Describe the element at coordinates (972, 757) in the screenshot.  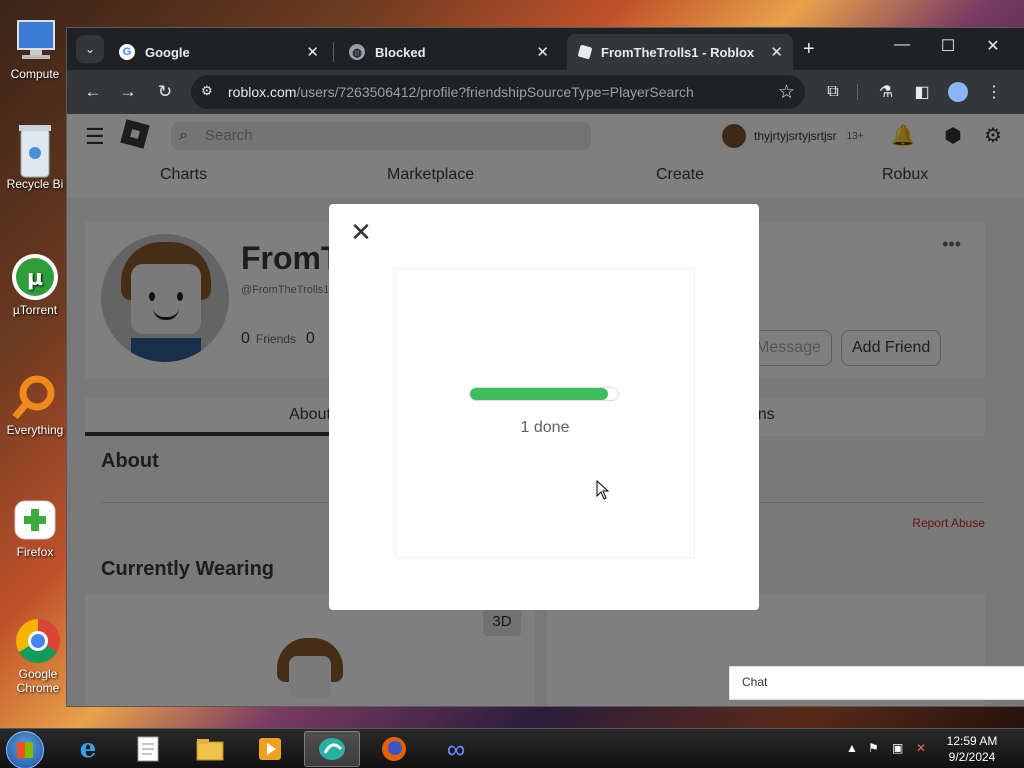
I see `clock-date: 9/2/2024` at that location.